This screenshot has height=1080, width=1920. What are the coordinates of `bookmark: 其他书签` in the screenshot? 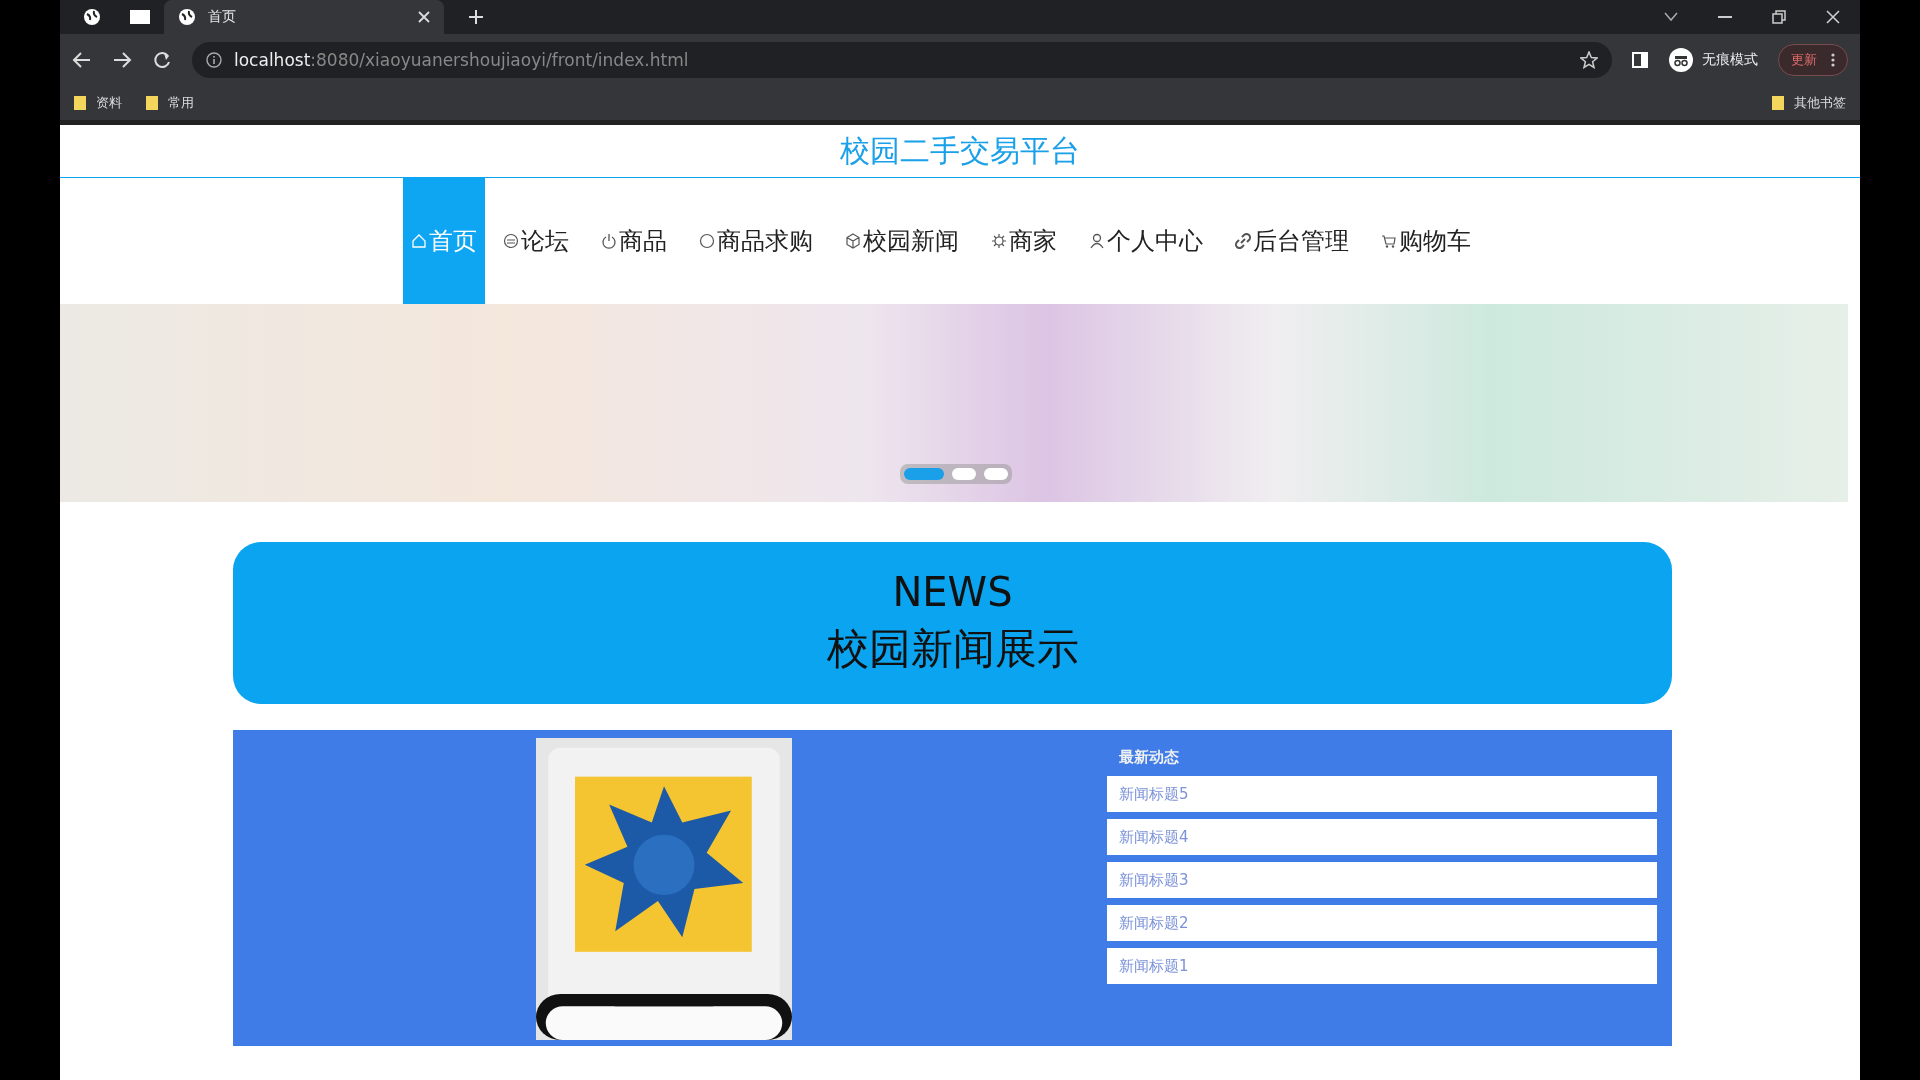 It's located at (1809, 103).